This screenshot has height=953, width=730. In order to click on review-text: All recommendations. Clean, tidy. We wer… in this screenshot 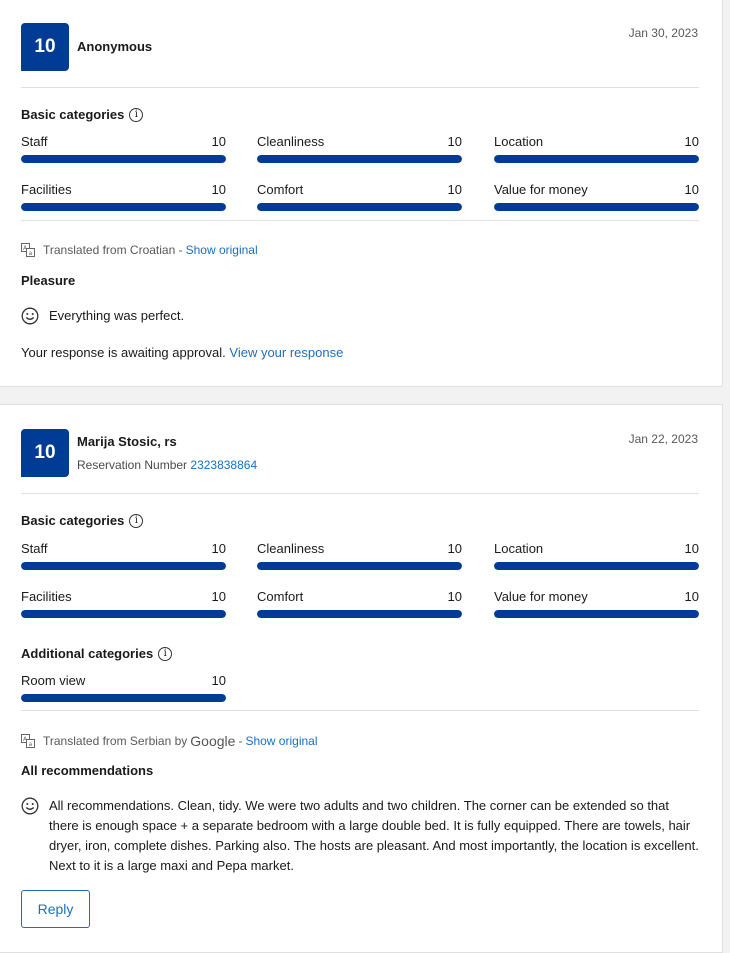, I will do `click(374, 835)`.